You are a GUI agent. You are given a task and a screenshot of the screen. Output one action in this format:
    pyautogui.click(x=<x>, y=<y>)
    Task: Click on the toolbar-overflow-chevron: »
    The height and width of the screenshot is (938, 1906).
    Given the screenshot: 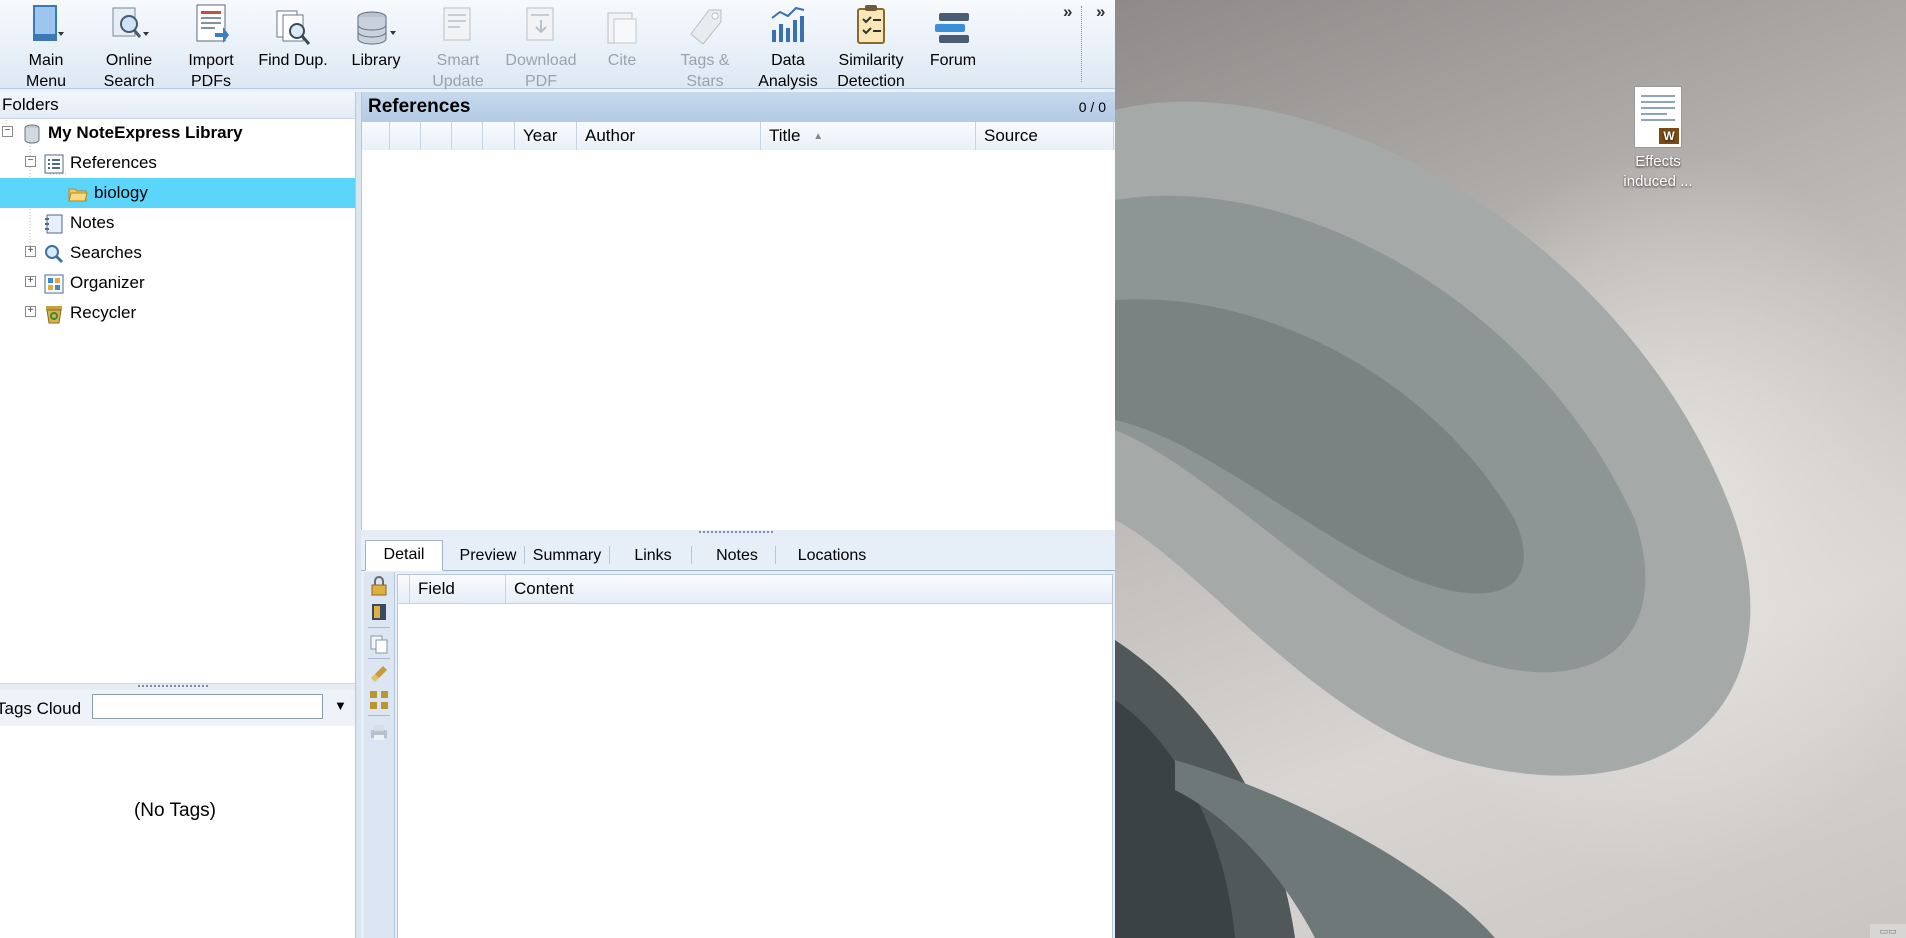 What is the action you would take?
    pyautogui.click(x=1067, y=12)
    